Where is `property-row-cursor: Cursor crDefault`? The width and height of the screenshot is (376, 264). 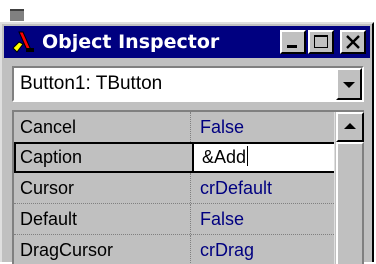 property-row-cursor: Cursor crDefault is located at coordinates (174, 188).